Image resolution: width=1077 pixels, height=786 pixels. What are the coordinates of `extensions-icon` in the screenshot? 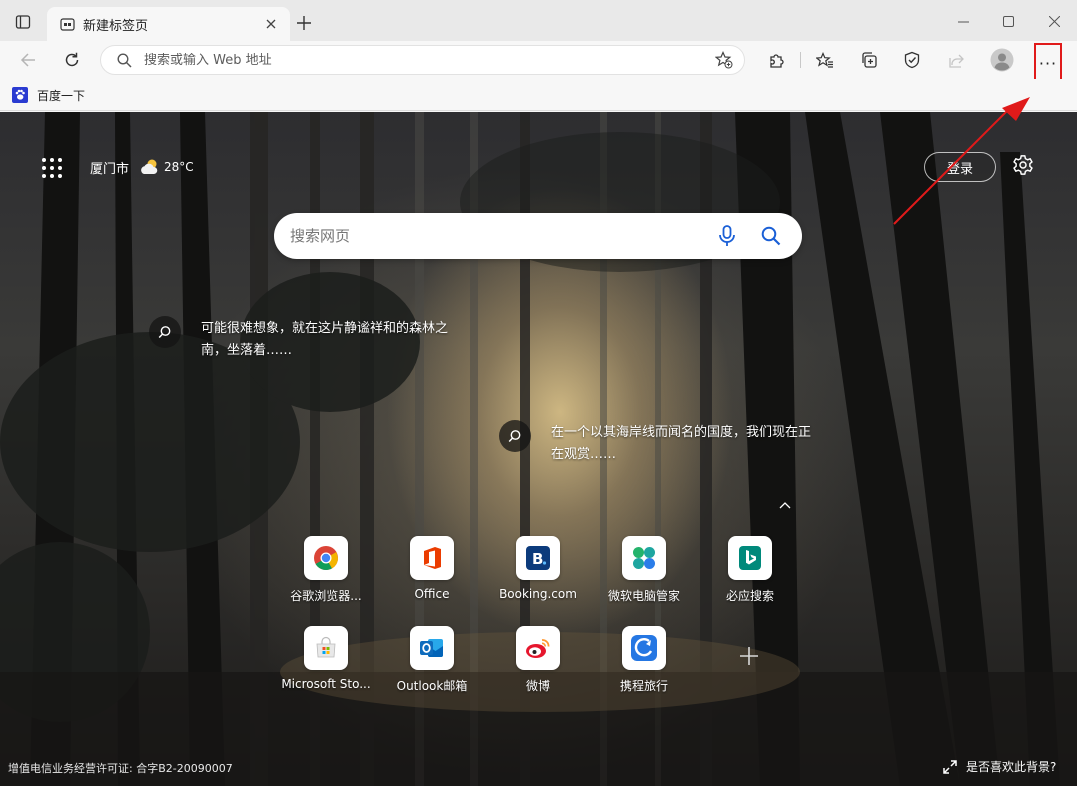 It's located at (776, 60).